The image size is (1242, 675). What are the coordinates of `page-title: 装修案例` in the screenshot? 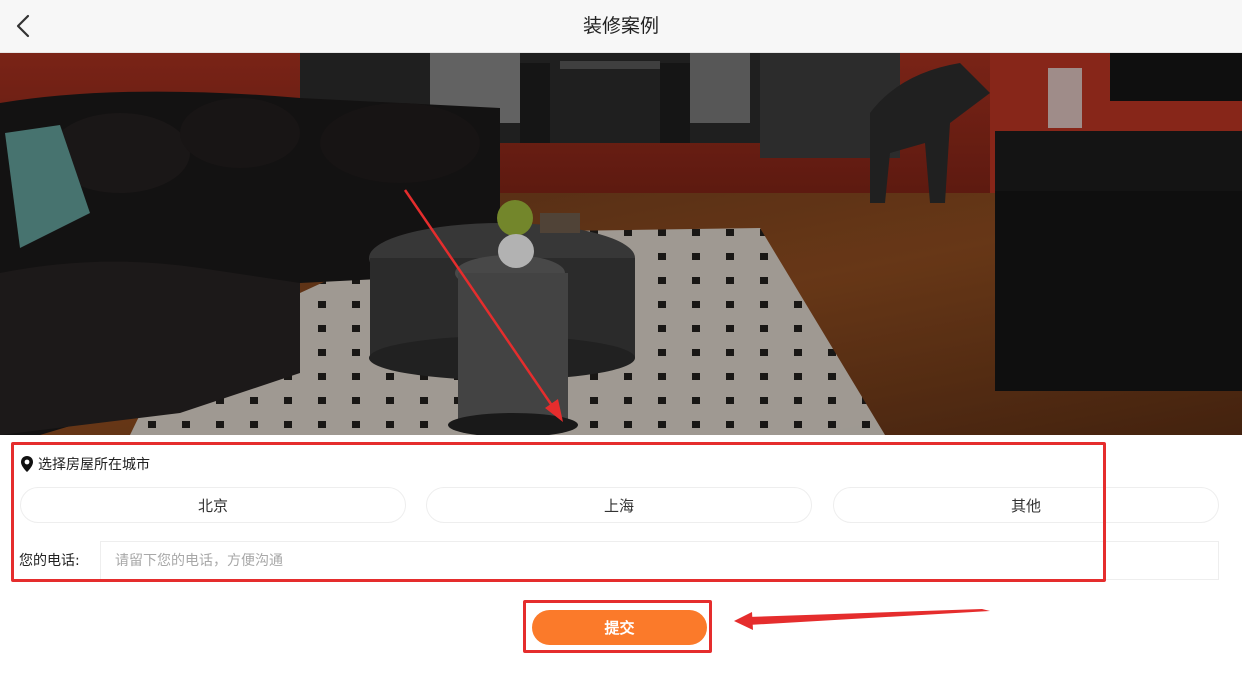 It's located at (620, 26).